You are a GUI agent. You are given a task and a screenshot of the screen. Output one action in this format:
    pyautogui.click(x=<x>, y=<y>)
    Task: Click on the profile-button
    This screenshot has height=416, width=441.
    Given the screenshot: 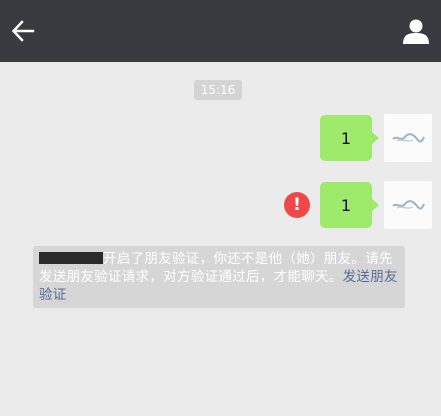 What is the action you would take?
    pyautogui.click(x=416, y=31)
    